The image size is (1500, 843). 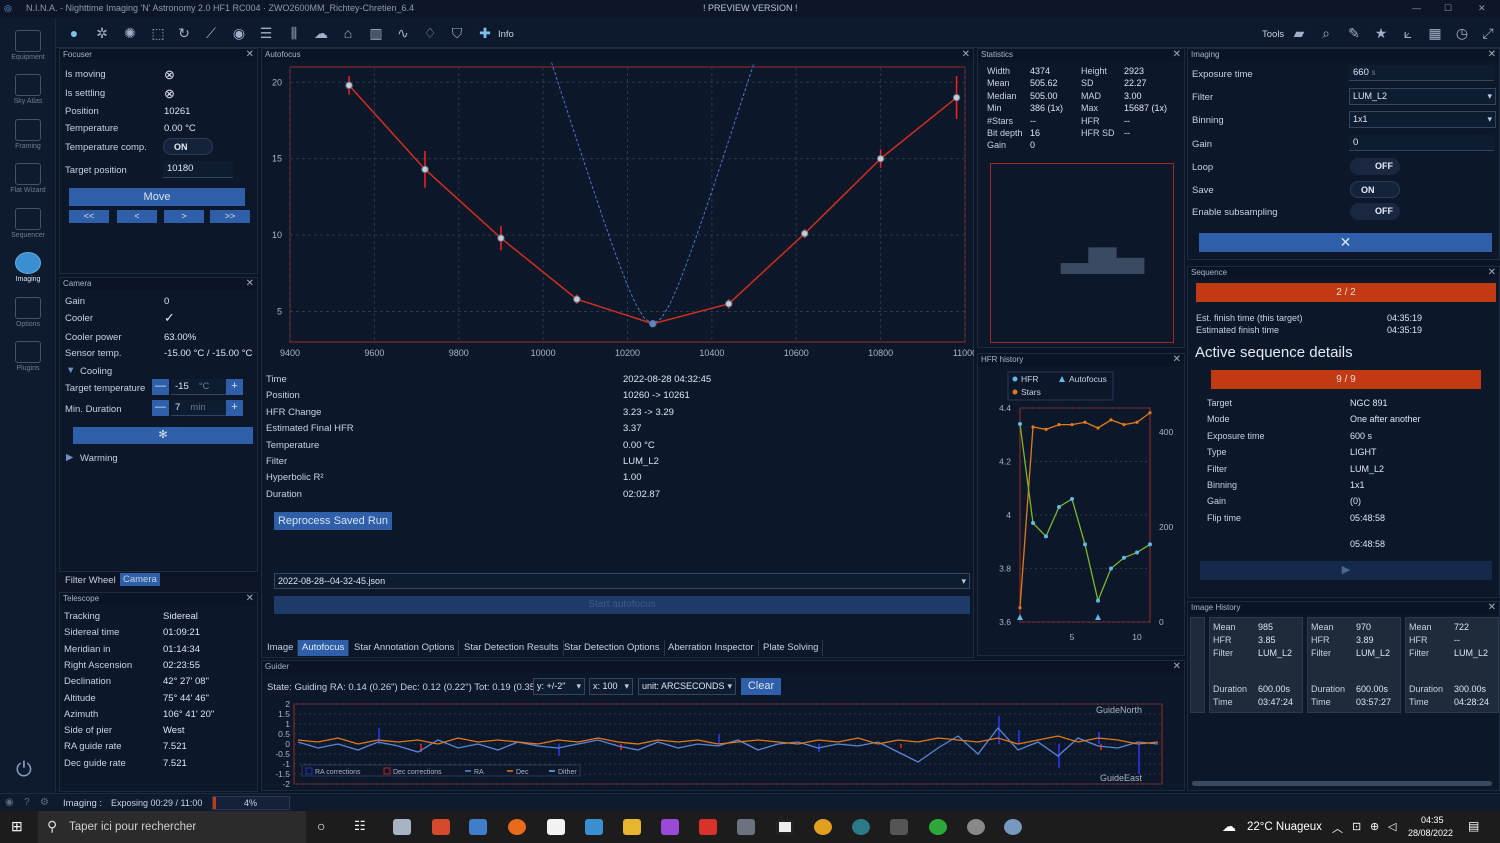 What do you see at coordinates (485, 33) in the screenshot?
I see `puzzle-icon: ✚` at bounding box center [485, 33].